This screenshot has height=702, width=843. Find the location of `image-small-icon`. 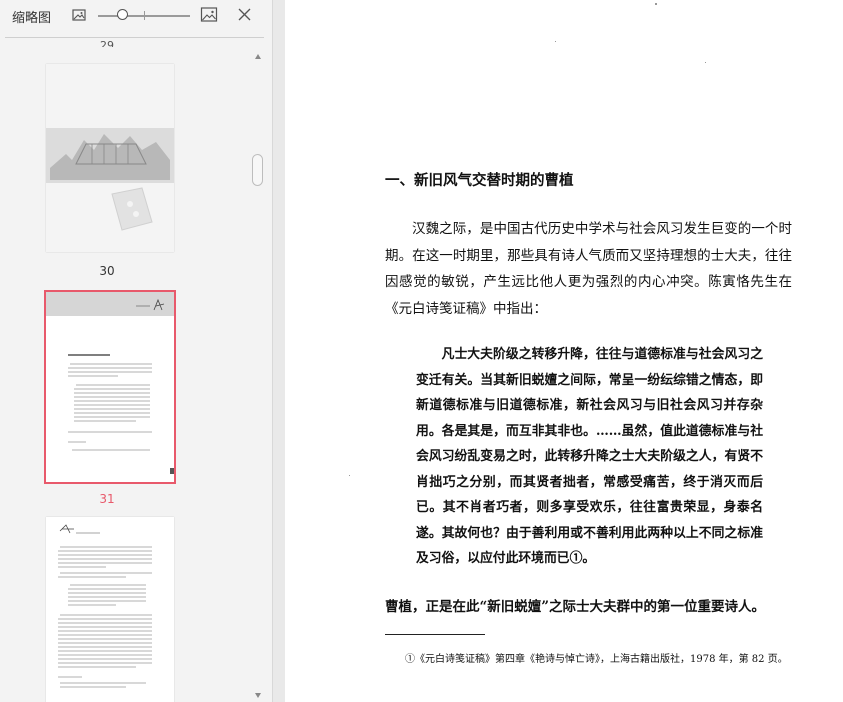

image-small-icon is located at coordinates (79, 15).